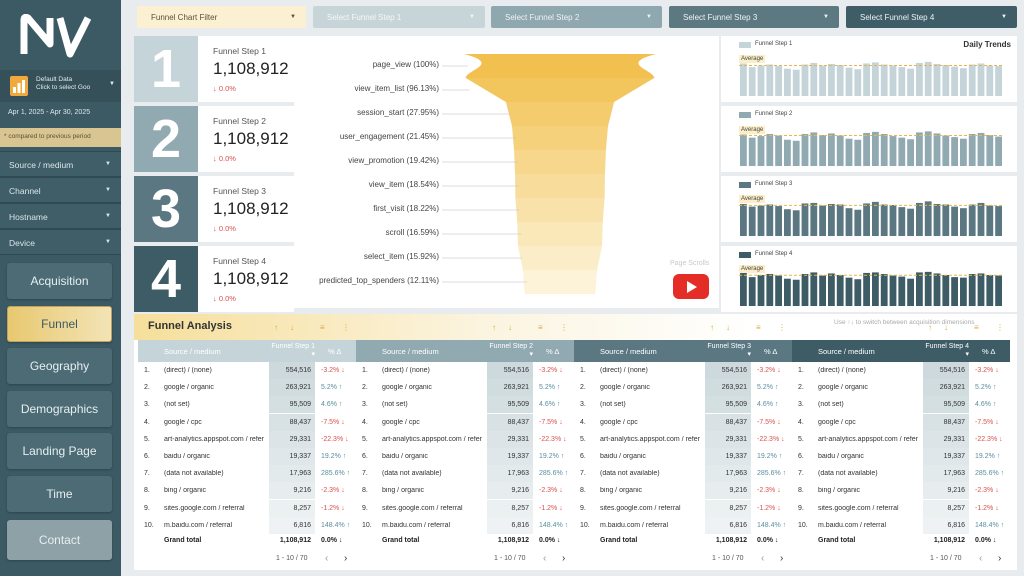 This screenshot has width=1024, height=576. I want to click on column-header-step: Funnel Step 3 ▾, so click(729, 351).